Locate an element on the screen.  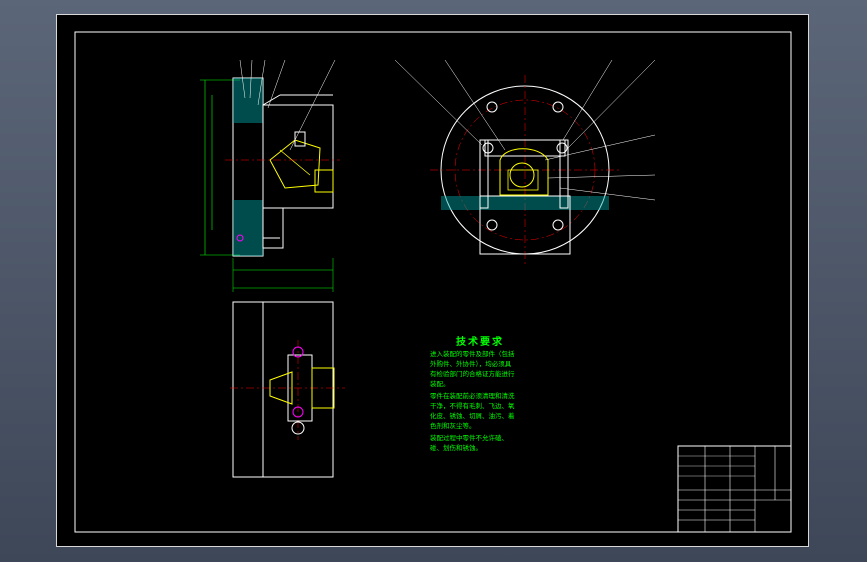
note-line: 外购件、外协件），均必须具 is located at coordinates (471, 364).